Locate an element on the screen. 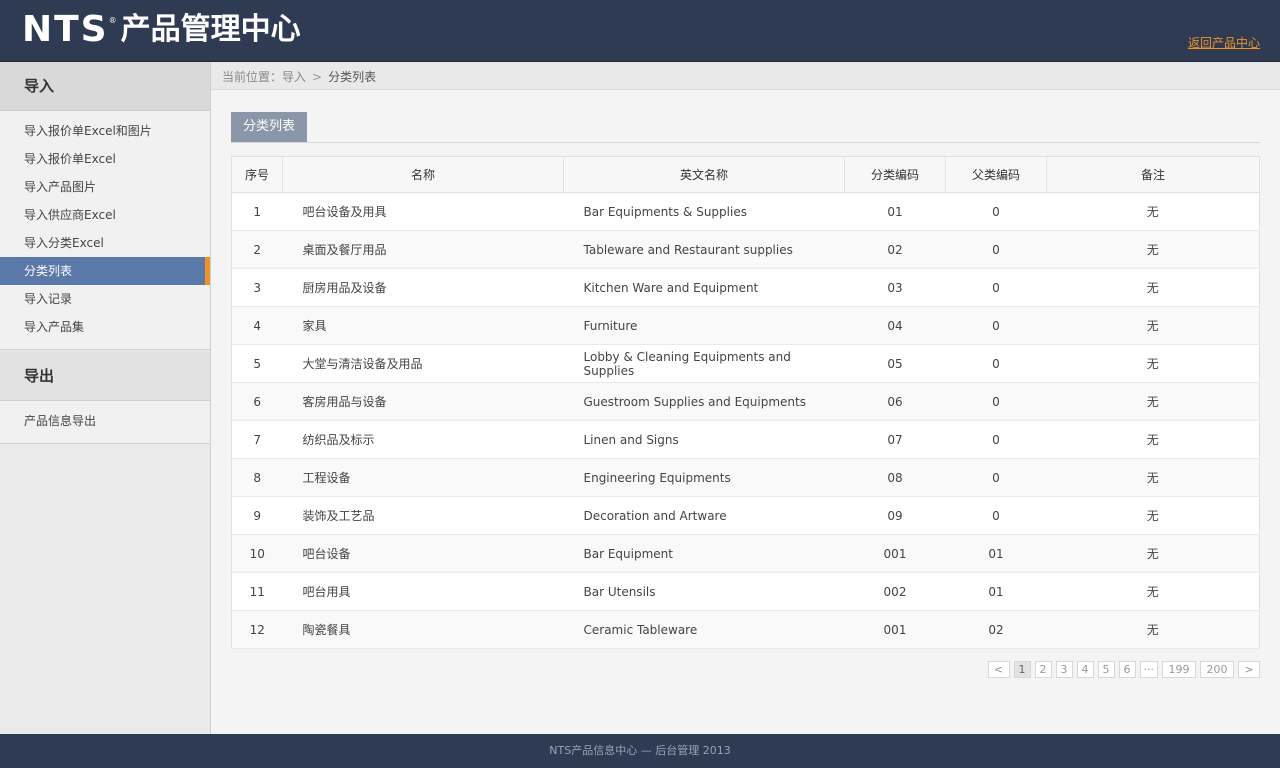 This screenshot has width=1280, height=768. cell-name: 吧台用具 is located at coordinates (423, 591).